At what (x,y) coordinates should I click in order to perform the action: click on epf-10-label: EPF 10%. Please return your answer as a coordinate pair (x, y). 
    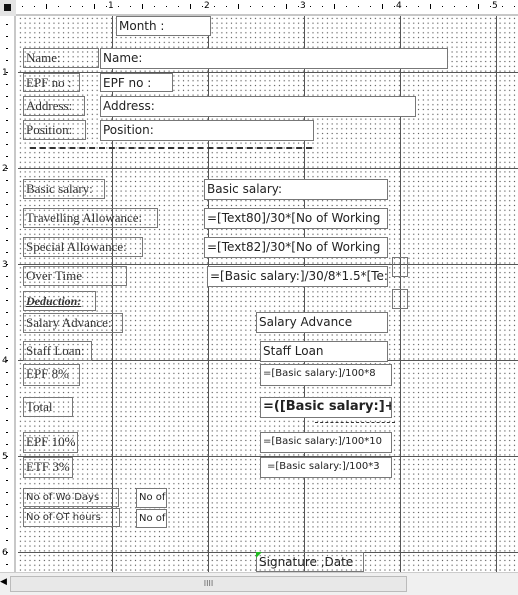
    Looking at the image, I should click on (50, 442).